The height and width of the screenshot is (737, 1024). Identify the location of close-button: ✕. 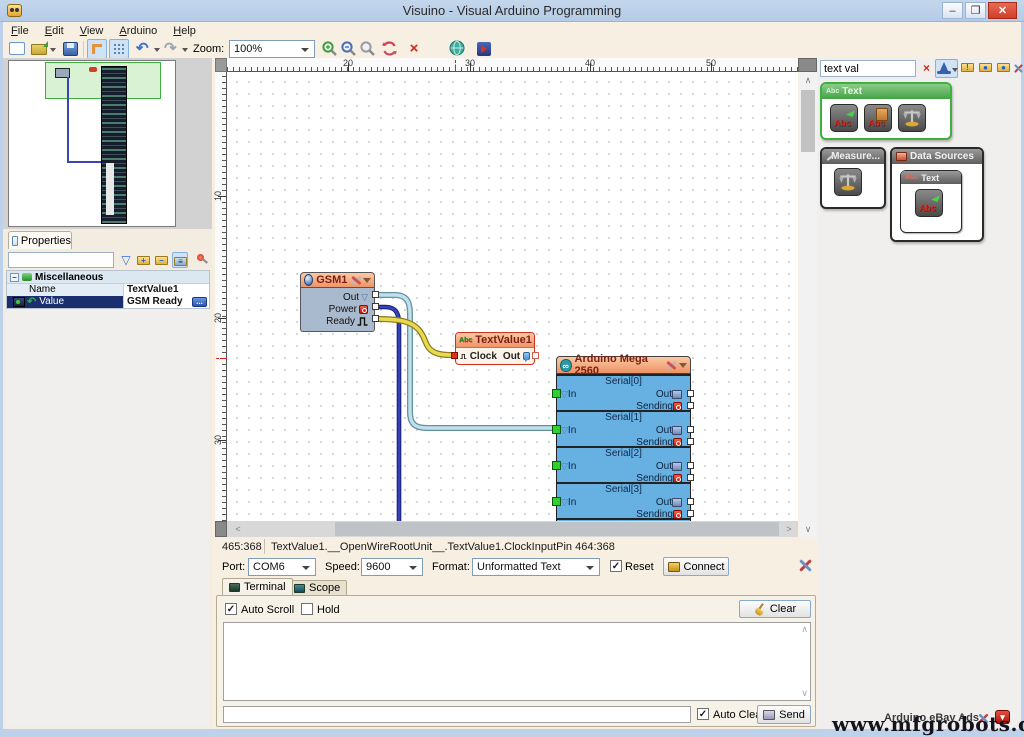
(1002, 10).